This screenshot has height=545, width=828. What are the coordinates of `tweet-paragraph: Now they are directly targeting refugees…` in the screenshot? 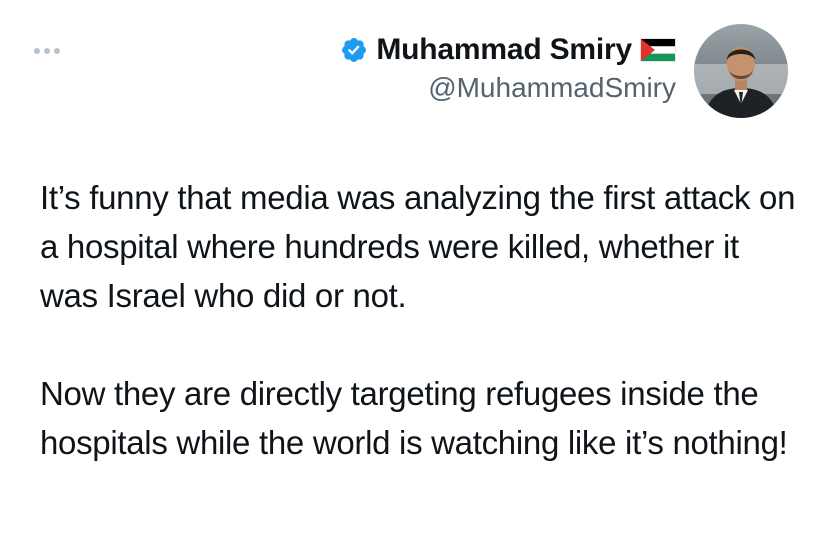 It's located at (414, 418).